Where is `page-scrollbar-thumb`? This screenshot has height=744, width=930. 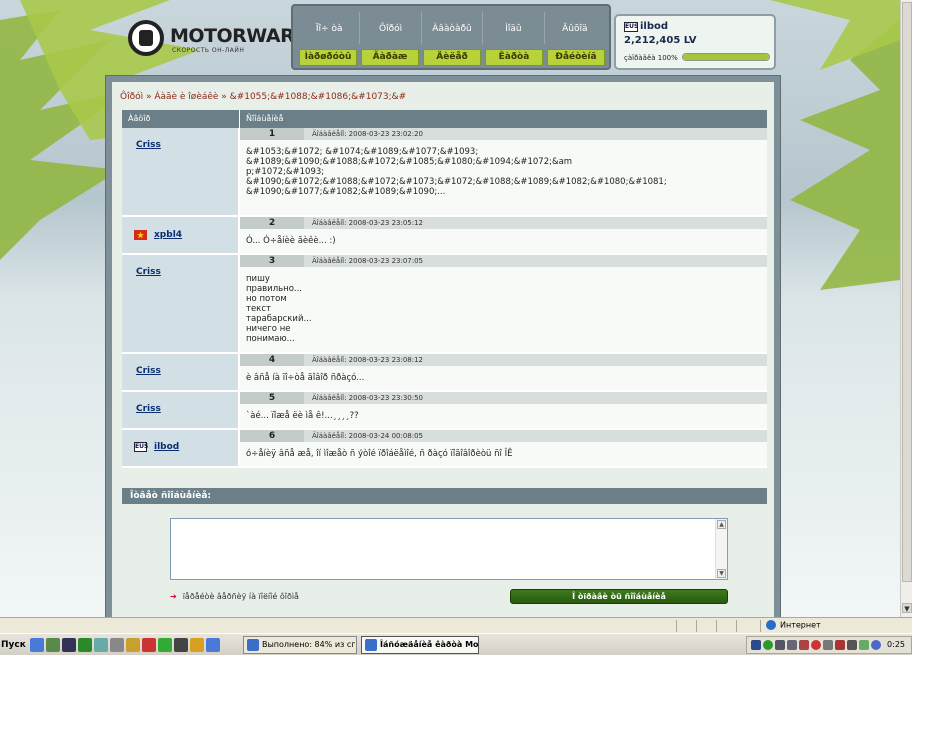
page-scrollbar-thumb is located at coordinates (907, 292).